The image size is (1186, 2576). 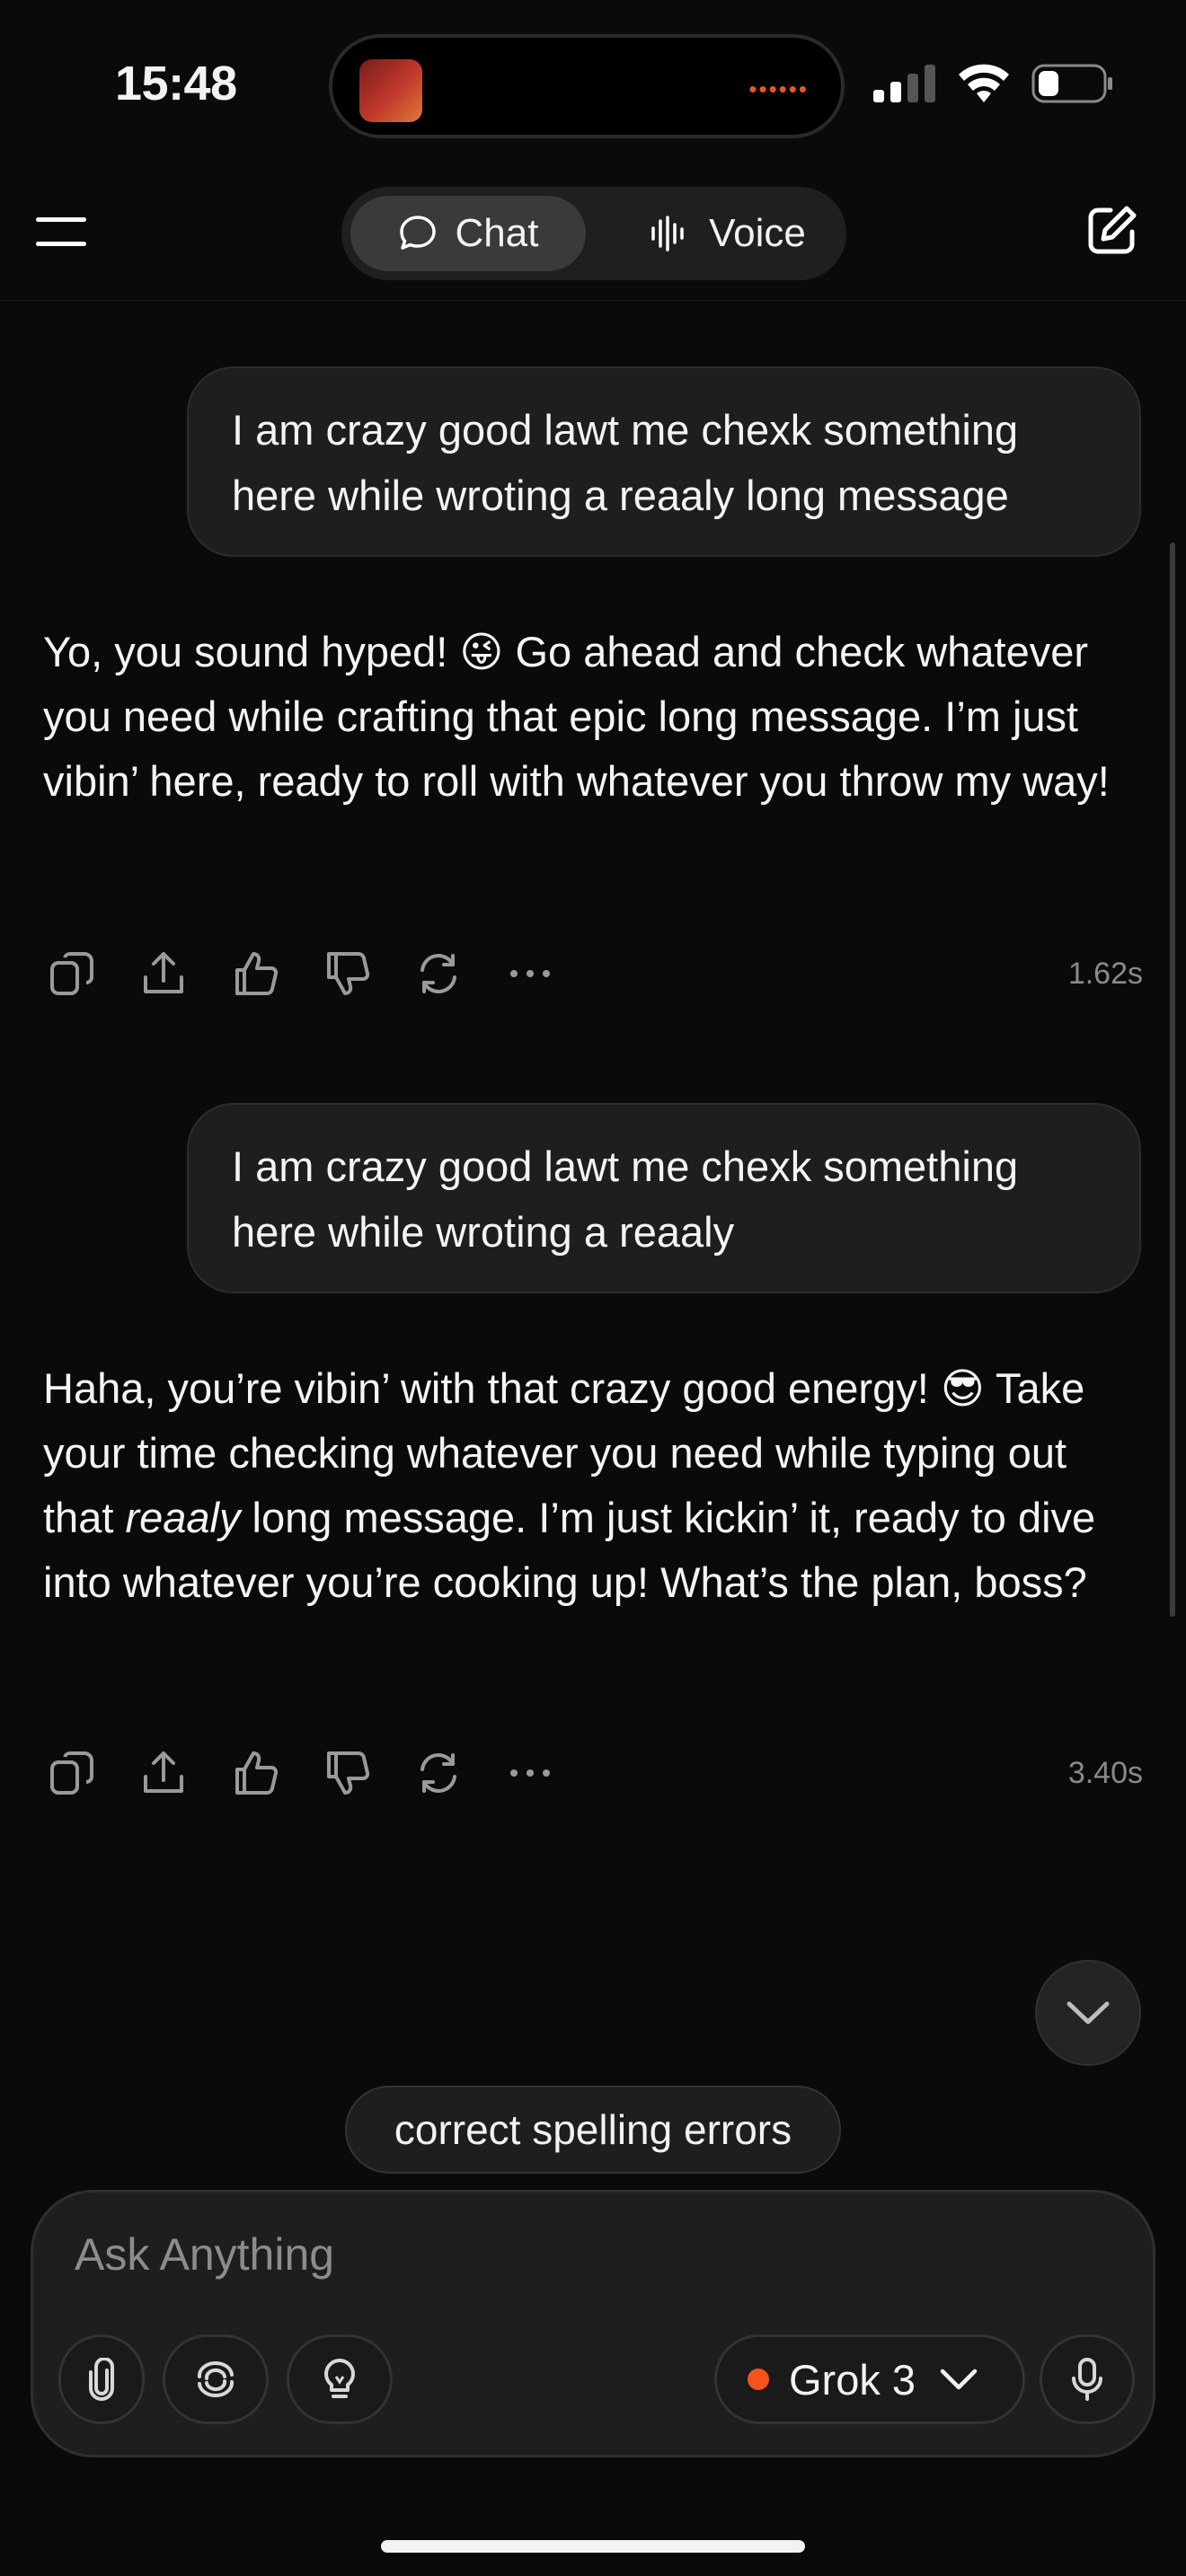 I want to click on voice-input-button, so click(x=1087, y=2379).